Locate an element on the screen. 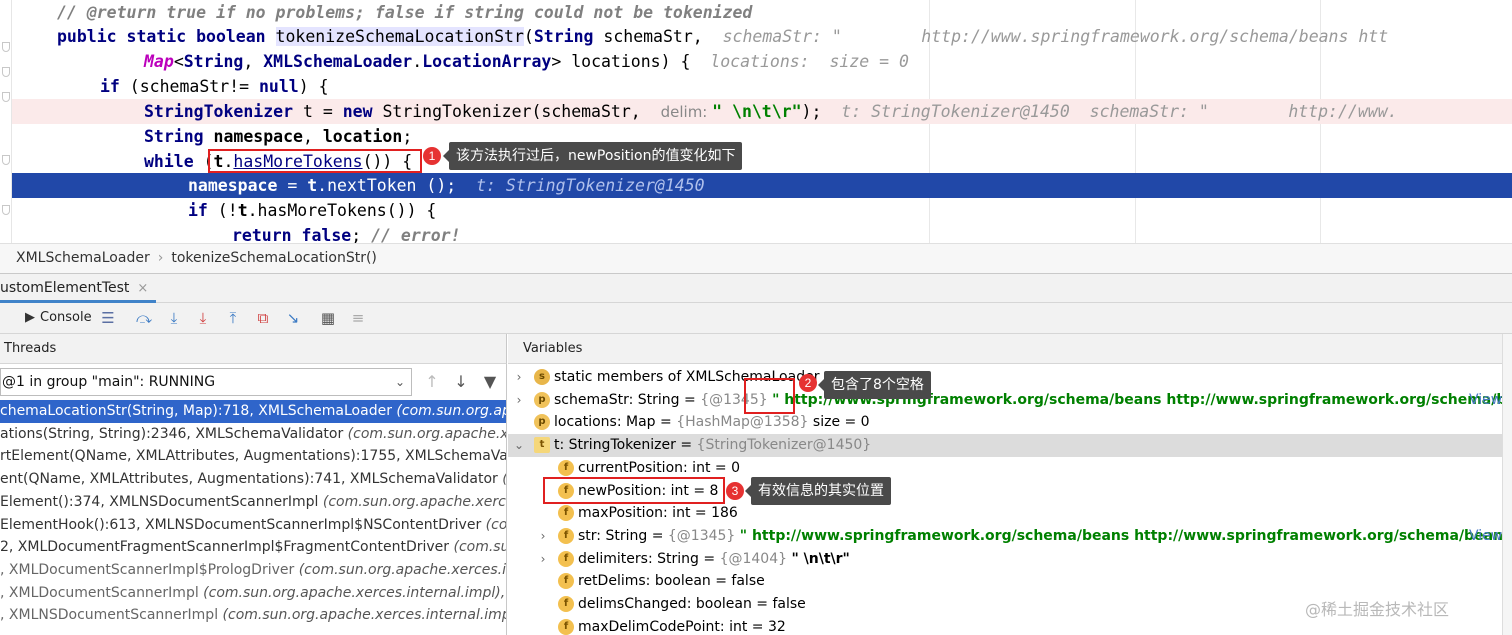  variable-name: delimiters is located at coordinates (613, 558).